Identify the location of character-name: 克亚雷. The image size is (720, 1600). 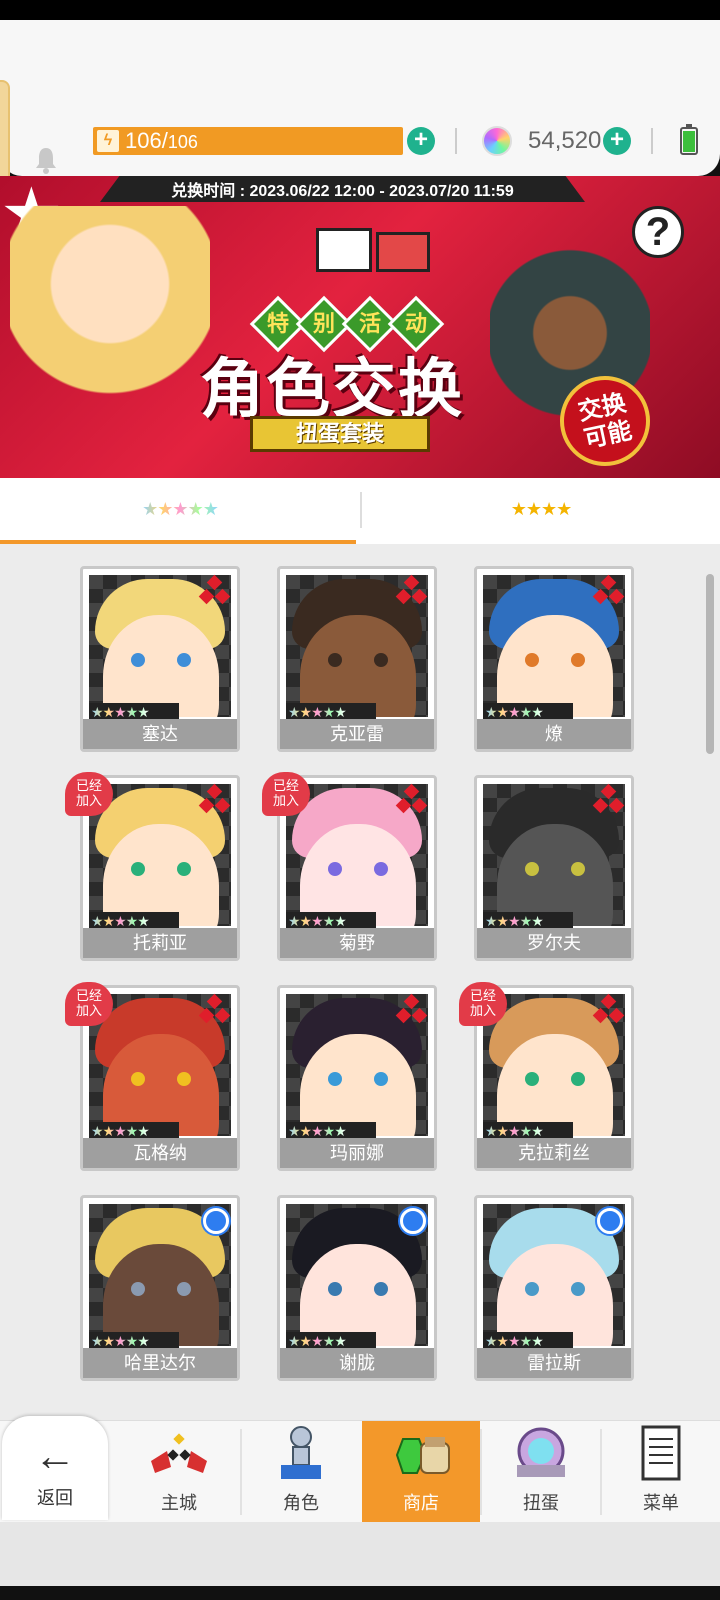
(357, 734).